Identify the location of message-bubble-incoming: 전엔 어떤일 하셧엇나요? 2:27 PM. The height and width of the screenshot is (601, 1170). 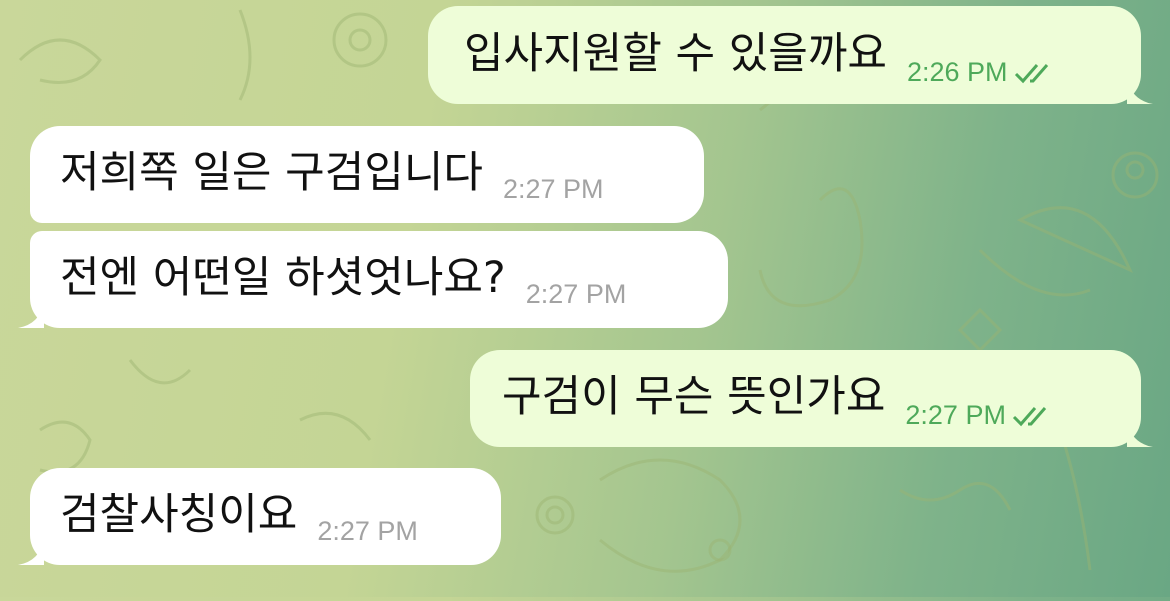
(373, 279).